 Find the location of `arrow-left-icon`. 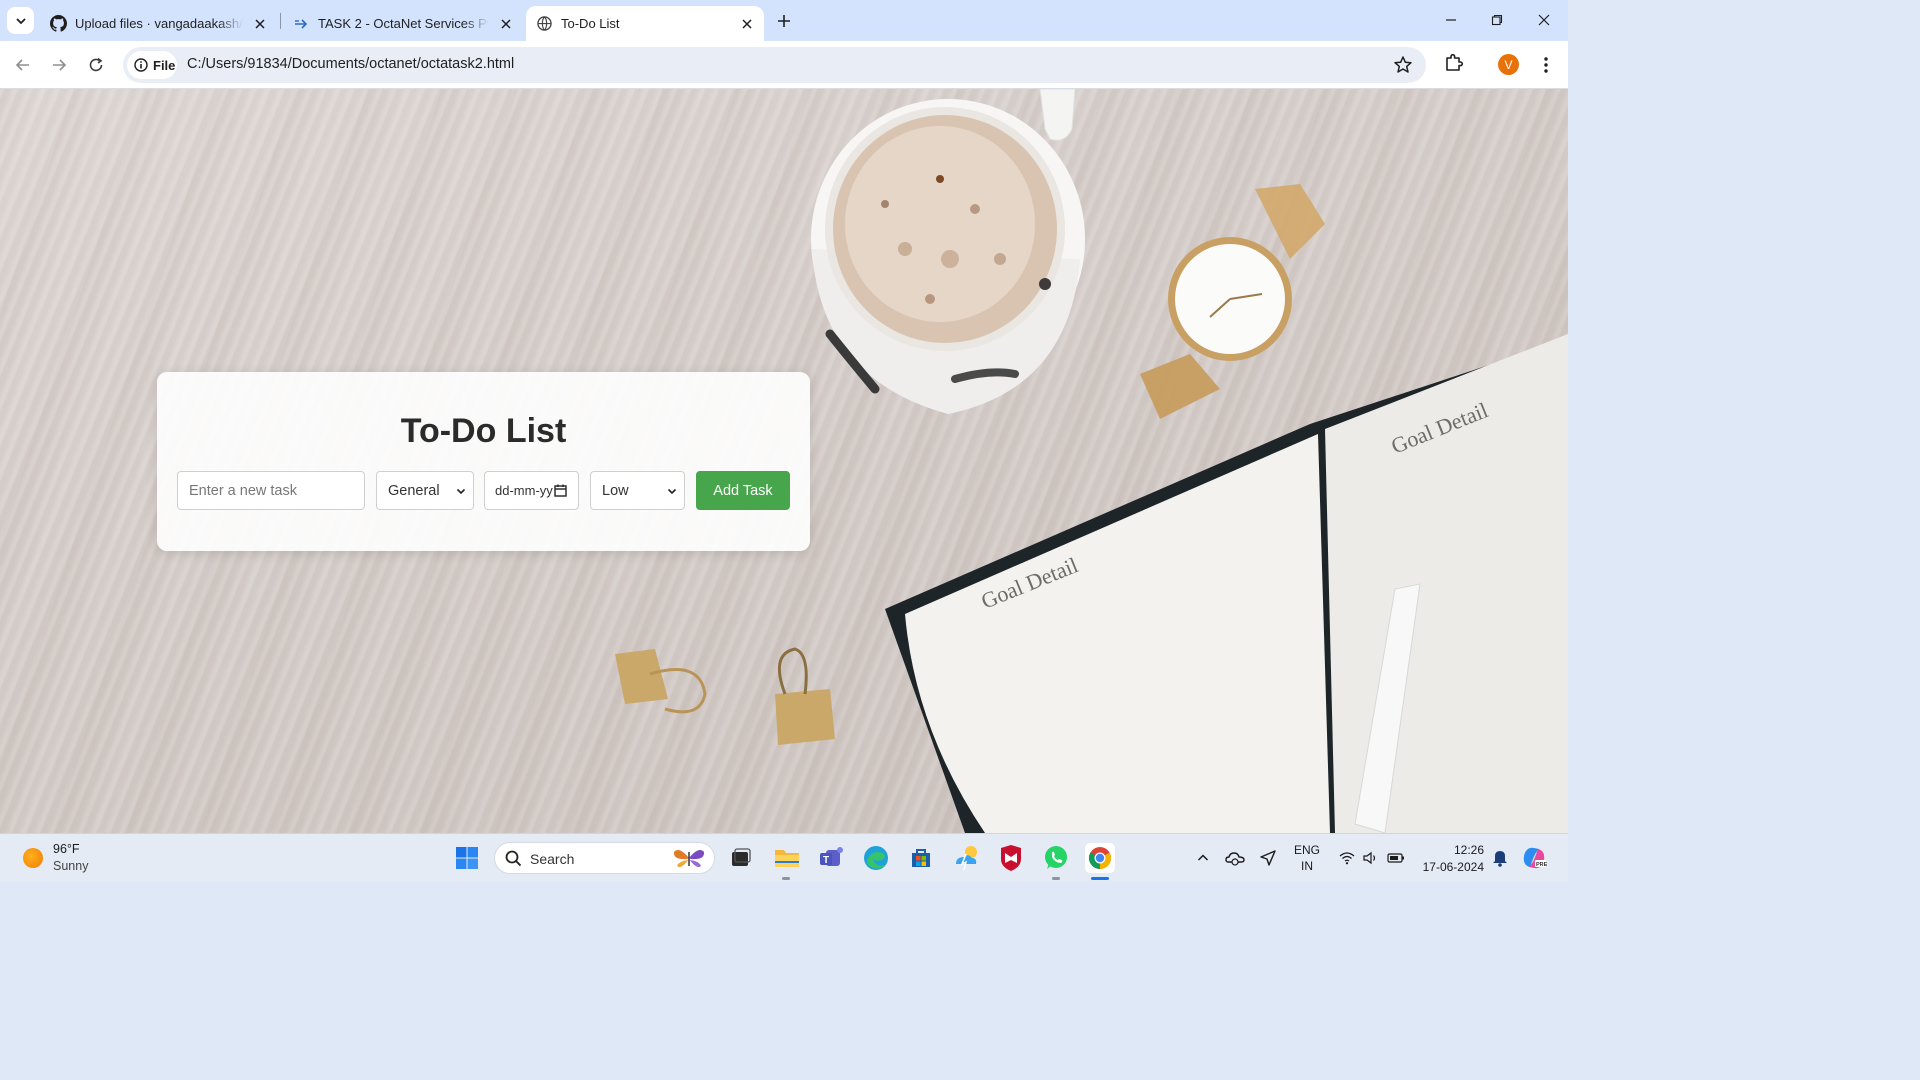

arrow-left-icon is located at coordinates (22, 65).